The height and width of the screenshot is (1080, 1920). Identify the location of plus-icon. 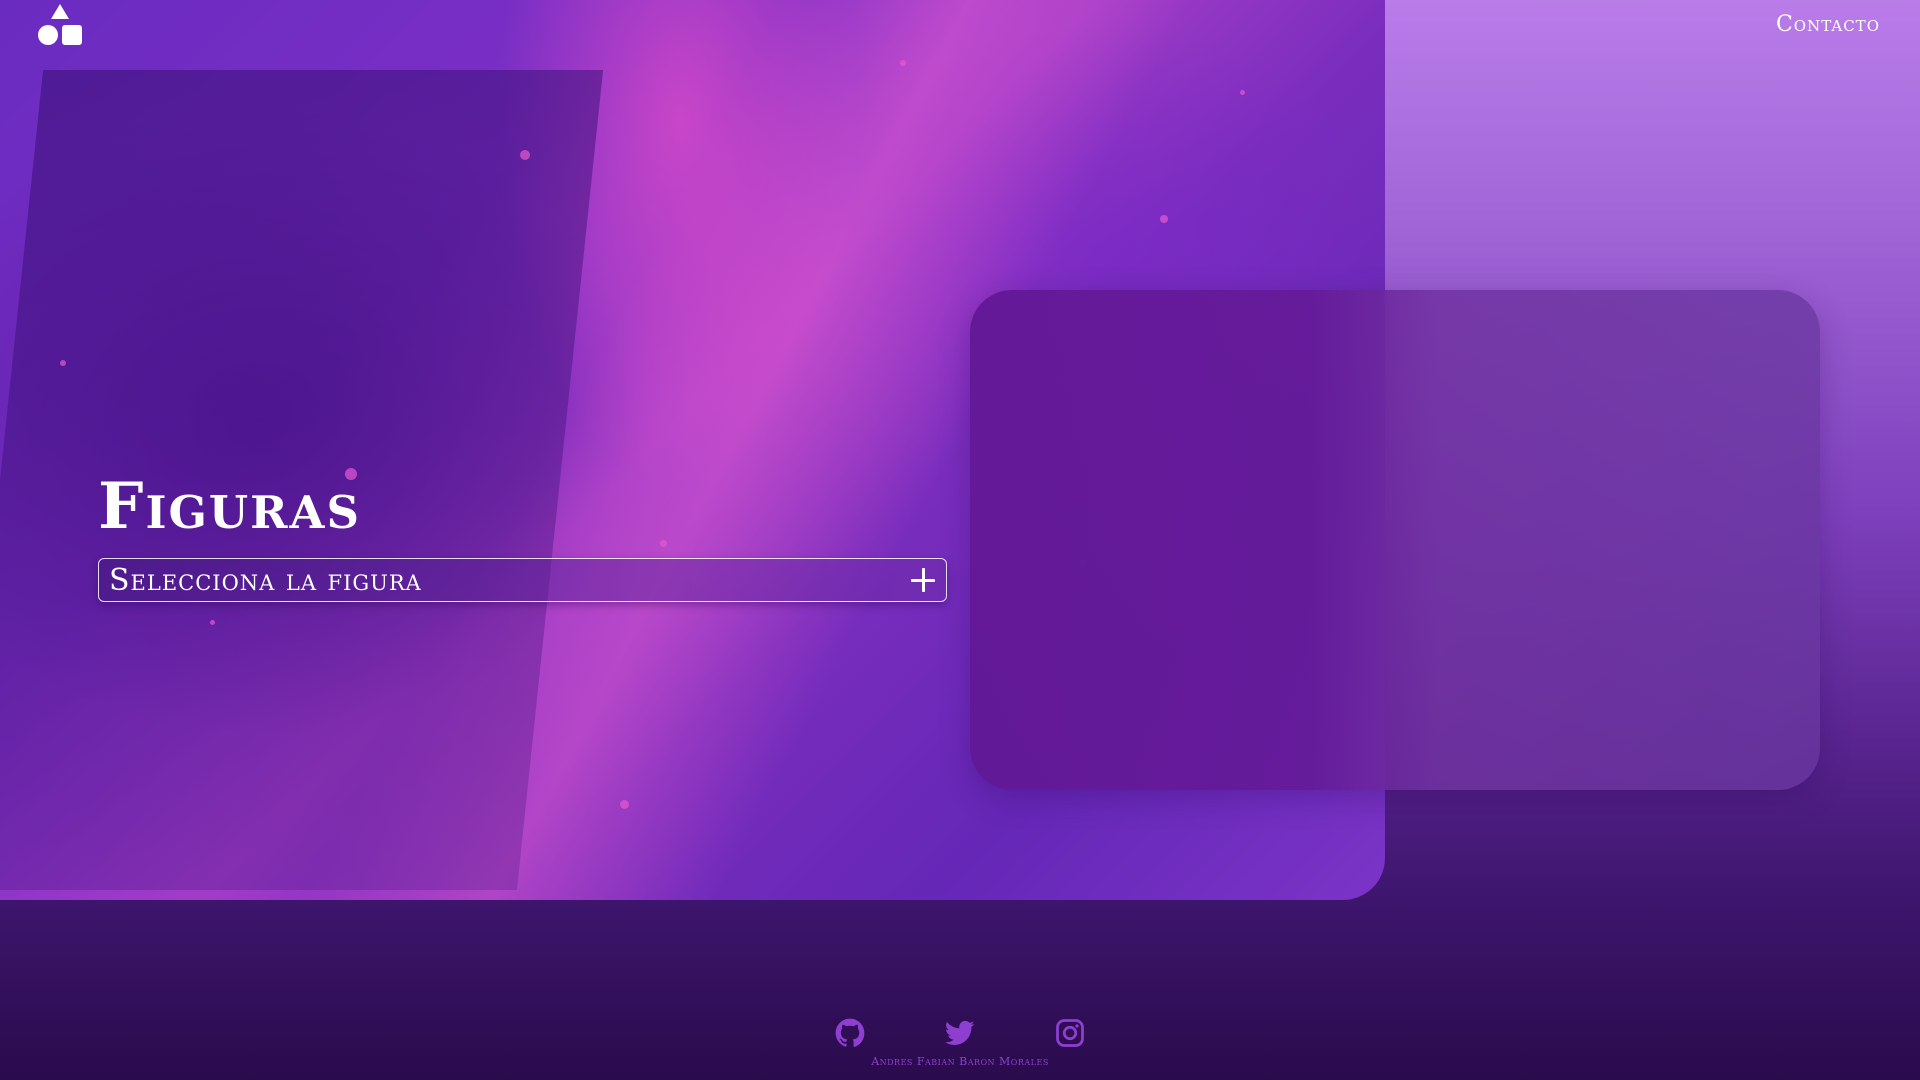
(923, 580).